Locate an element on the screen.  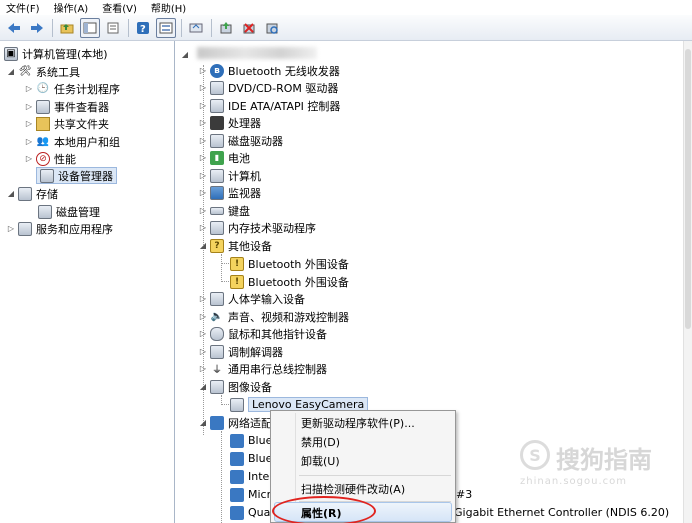
tree-event-viewer: ▷ 事件查看器 is located at coordinates (66, 106).